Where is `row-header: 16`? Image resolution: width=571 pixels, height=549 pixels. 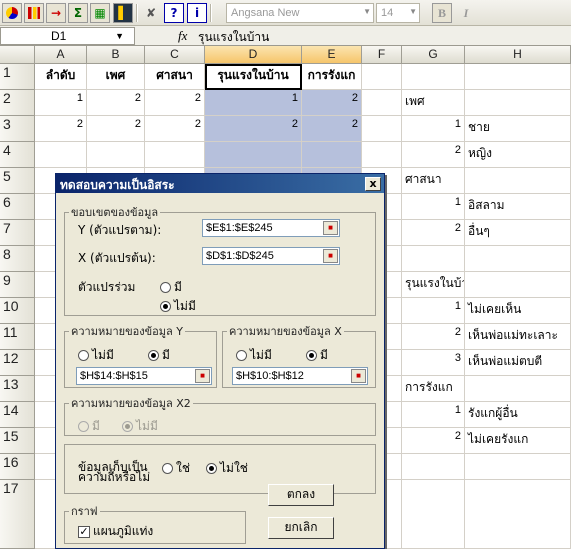
row-header: 16 is located at coordinates (17, 467).